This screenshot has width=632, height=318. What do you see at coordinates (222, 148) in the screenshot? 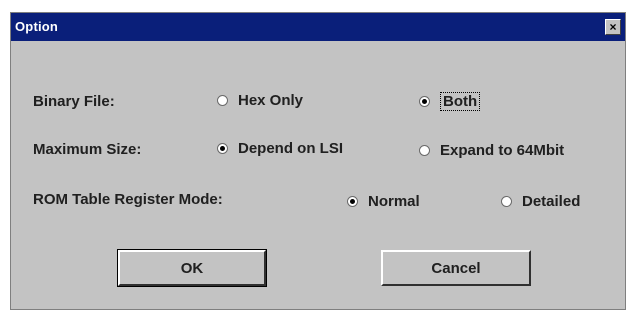
I see `radio-depend-on-lsi-indicator` at bounding box center [222, 148].